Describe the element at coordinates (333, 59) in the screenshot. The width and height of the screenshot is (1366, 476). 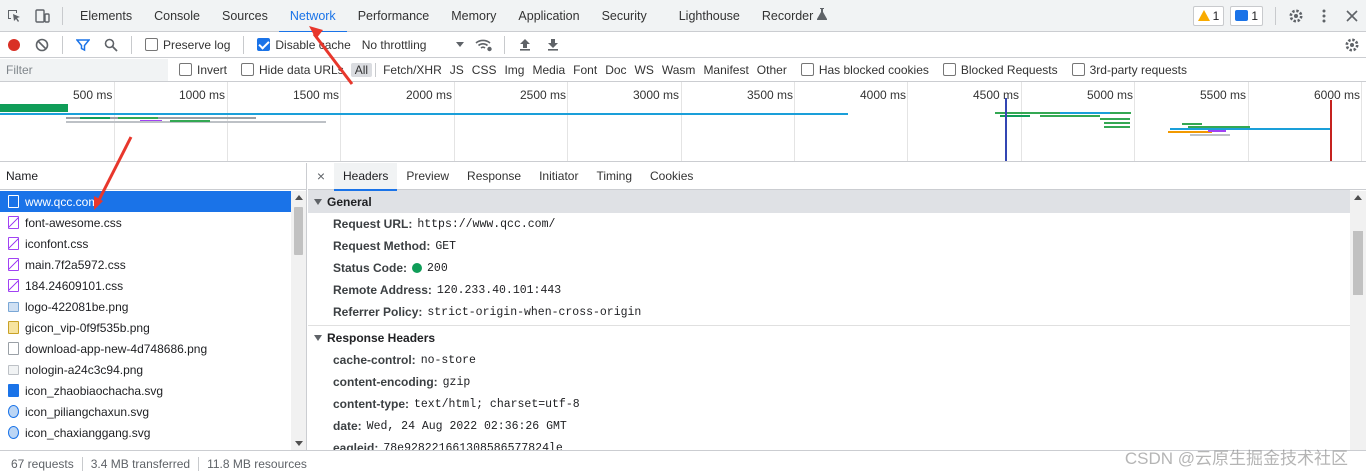
I see `arrow-to-network-tab` at that location.